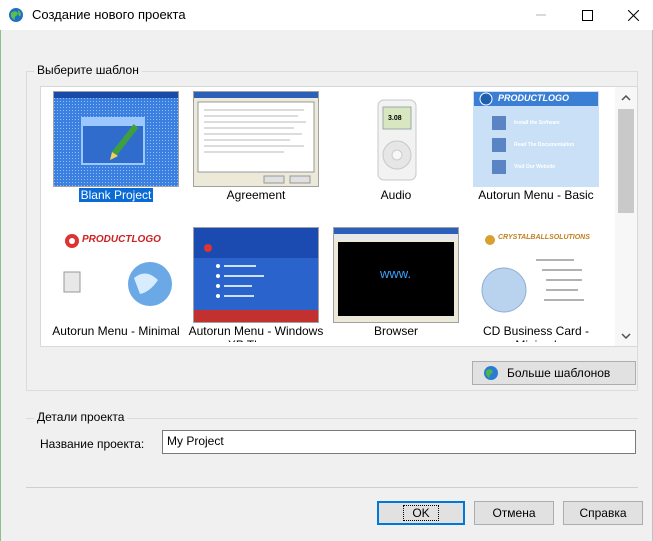 The width and height of the screenshot is (653, 541). I want to click on scroll-up-button, so click(626, 98).